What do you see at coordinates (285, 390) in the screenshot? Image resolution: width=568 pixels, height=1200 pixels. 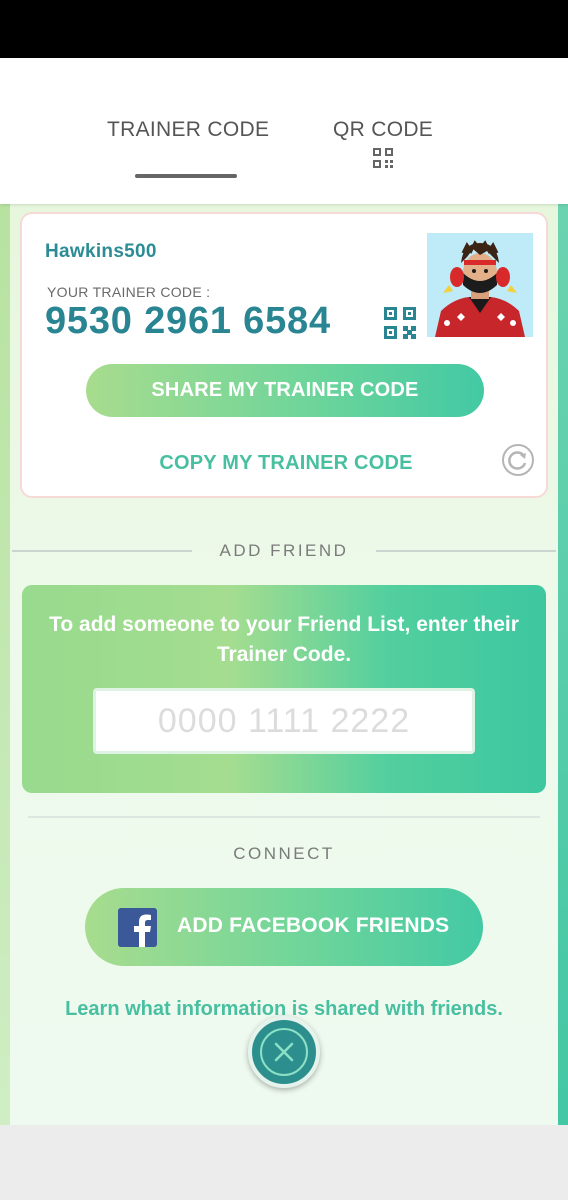 I see `share-trainer-code-button: SHARE MY TRAINER CODE` at bounding box center [285, 390].